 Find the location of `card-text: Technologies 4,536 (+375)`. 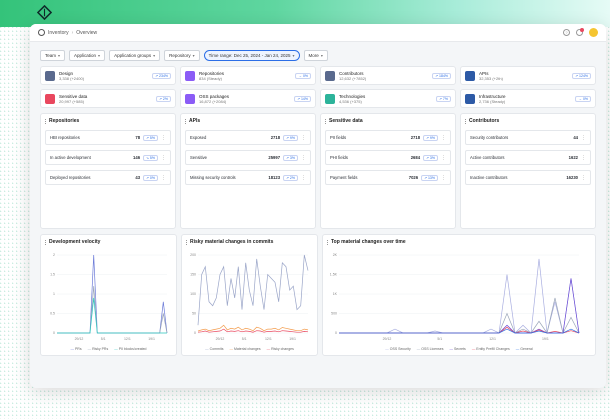

card-text: Technologies 4,536 (+375) is located at coordinates (352, 99).